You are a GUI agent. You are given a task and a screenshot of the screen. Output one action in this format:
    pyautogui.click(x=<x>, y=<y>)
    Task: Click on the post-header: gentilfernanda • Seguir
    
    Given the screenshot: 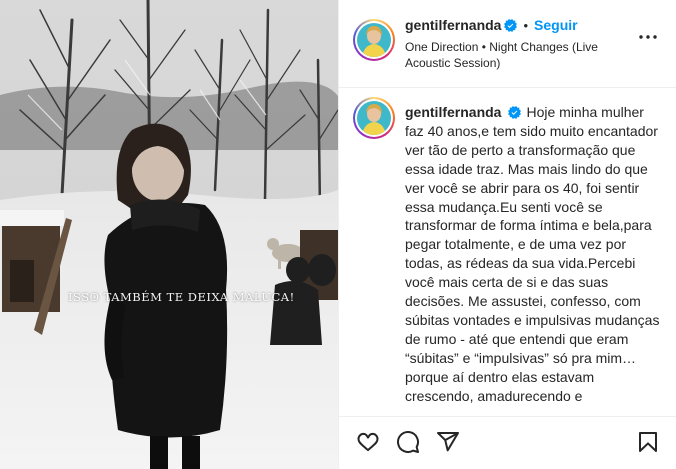 What is the action you would take?
    pyautogui.click(x=491, y=26)
    